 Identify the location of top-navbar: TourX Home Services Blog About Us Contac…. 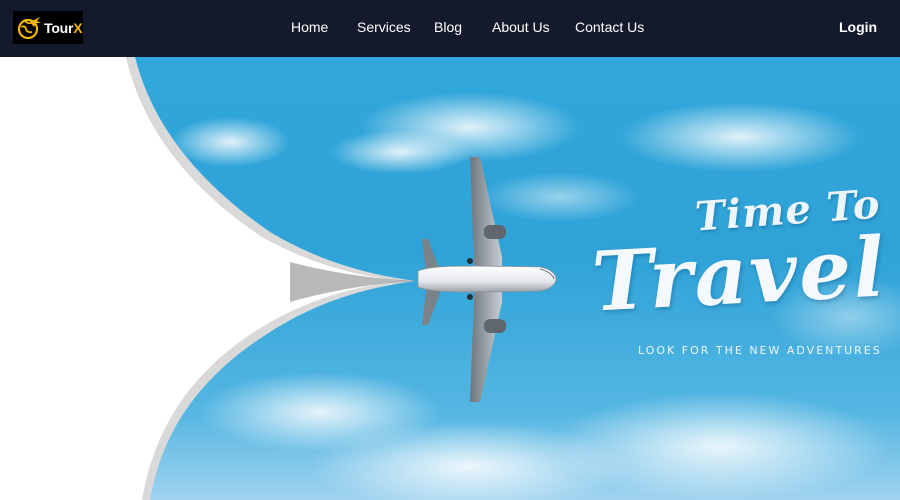
(450, 28).